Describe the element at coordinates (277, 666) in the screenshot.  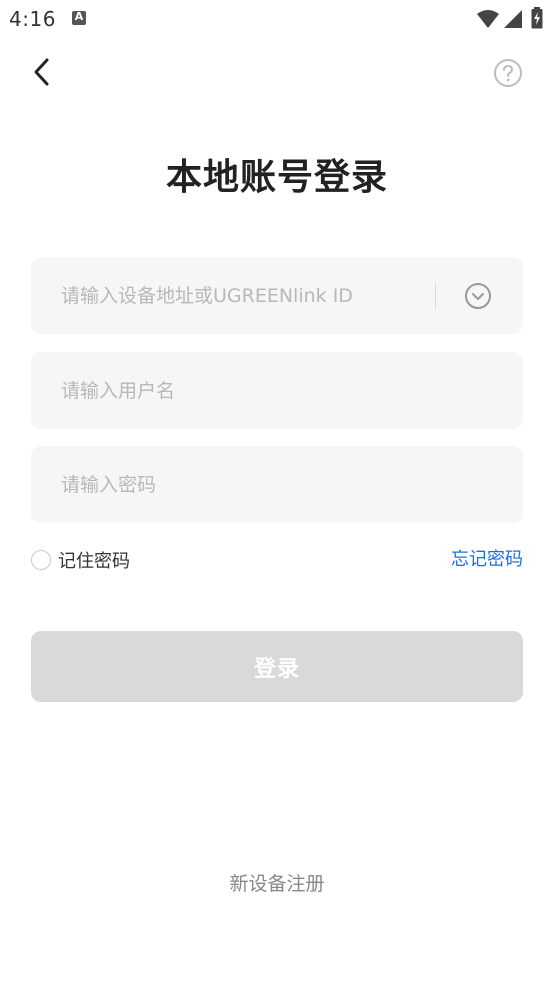
I see `login-button: 登录` at that location.